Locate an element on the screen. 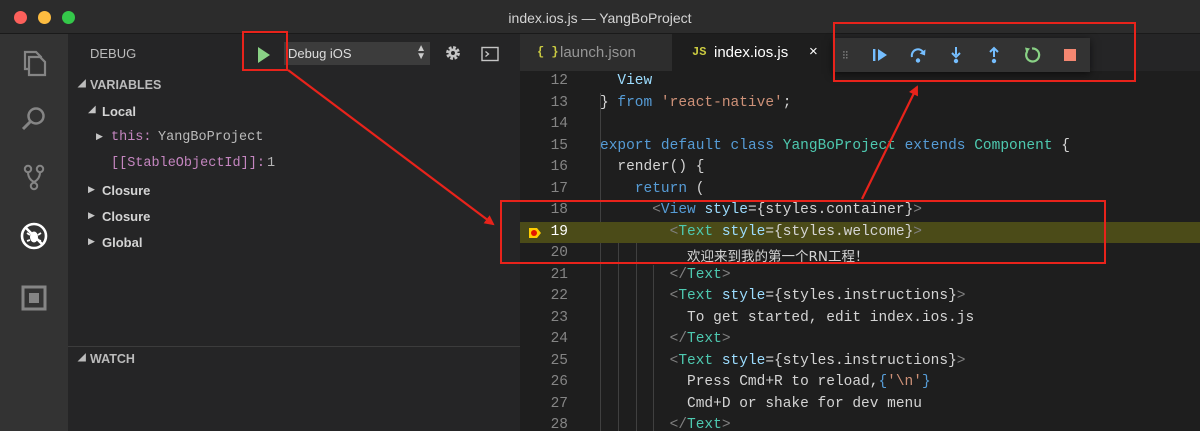 The width and height of the screenshot is (1200, 431). extensions-icon is located at coordinates (34, 298).